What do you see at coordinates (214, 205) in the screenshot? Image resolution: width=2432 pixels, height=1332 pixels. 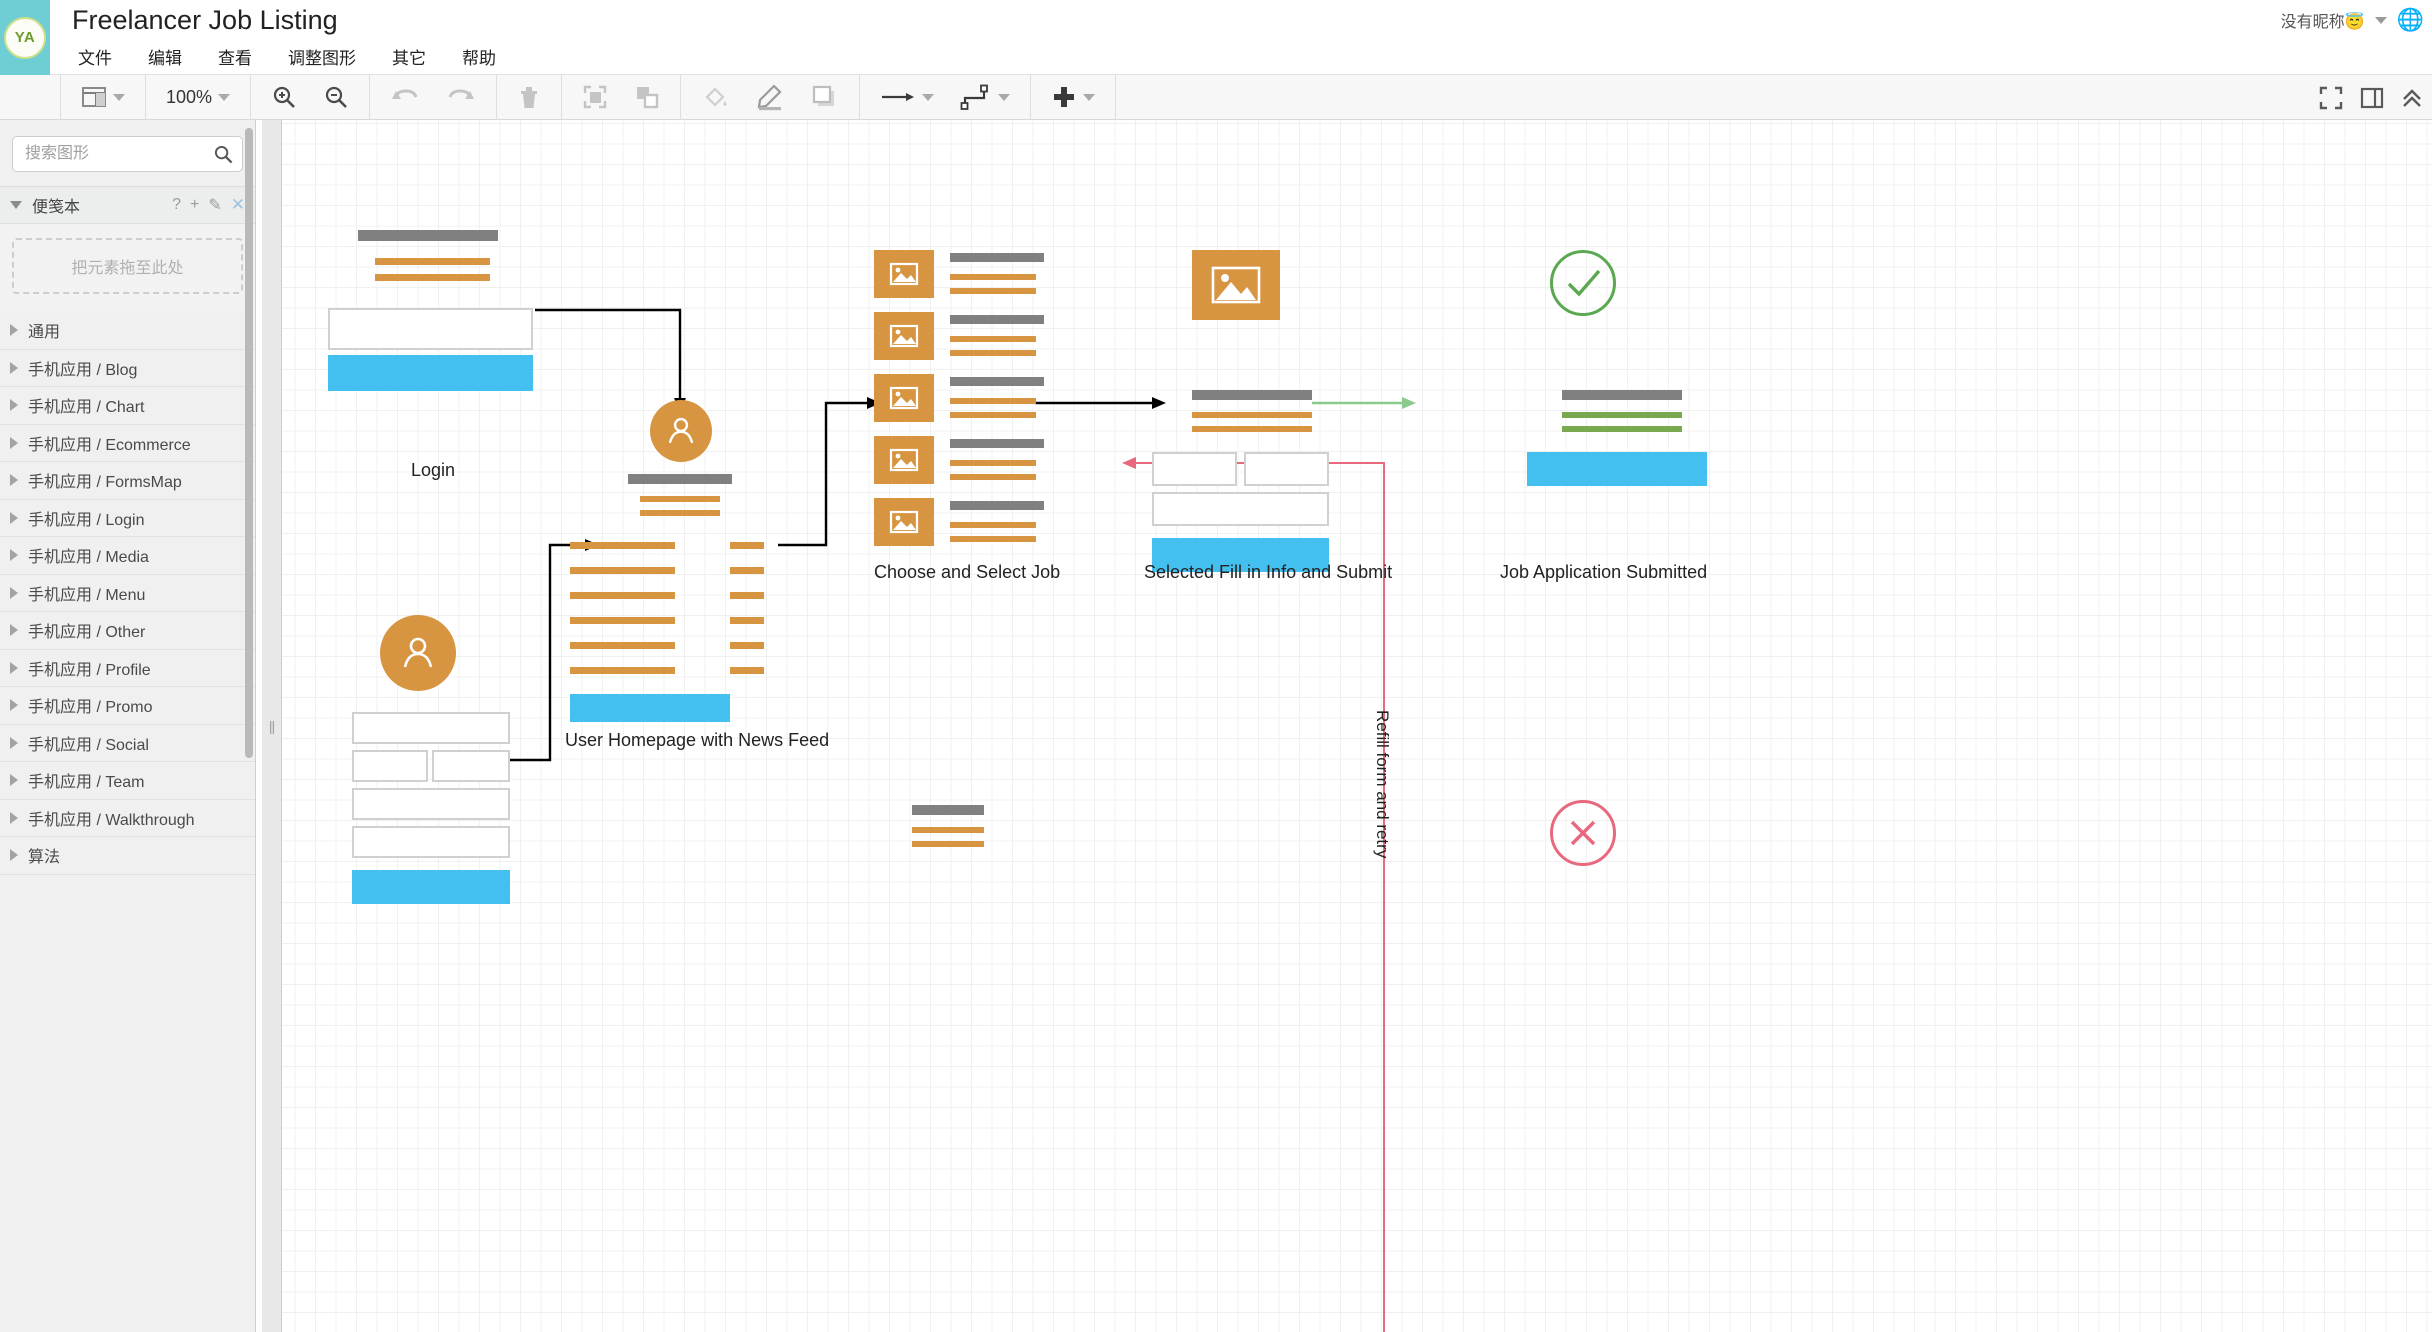 I see `edit-icon: ✎` at bounding box center [214, 205].